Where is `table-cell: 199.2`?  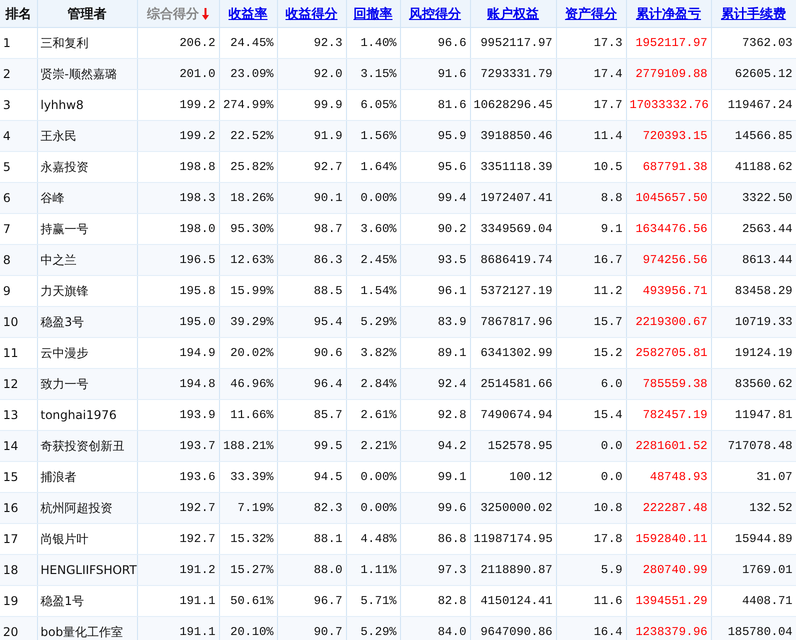
table-cell: 199.2 is located at coordinates (197, 105).